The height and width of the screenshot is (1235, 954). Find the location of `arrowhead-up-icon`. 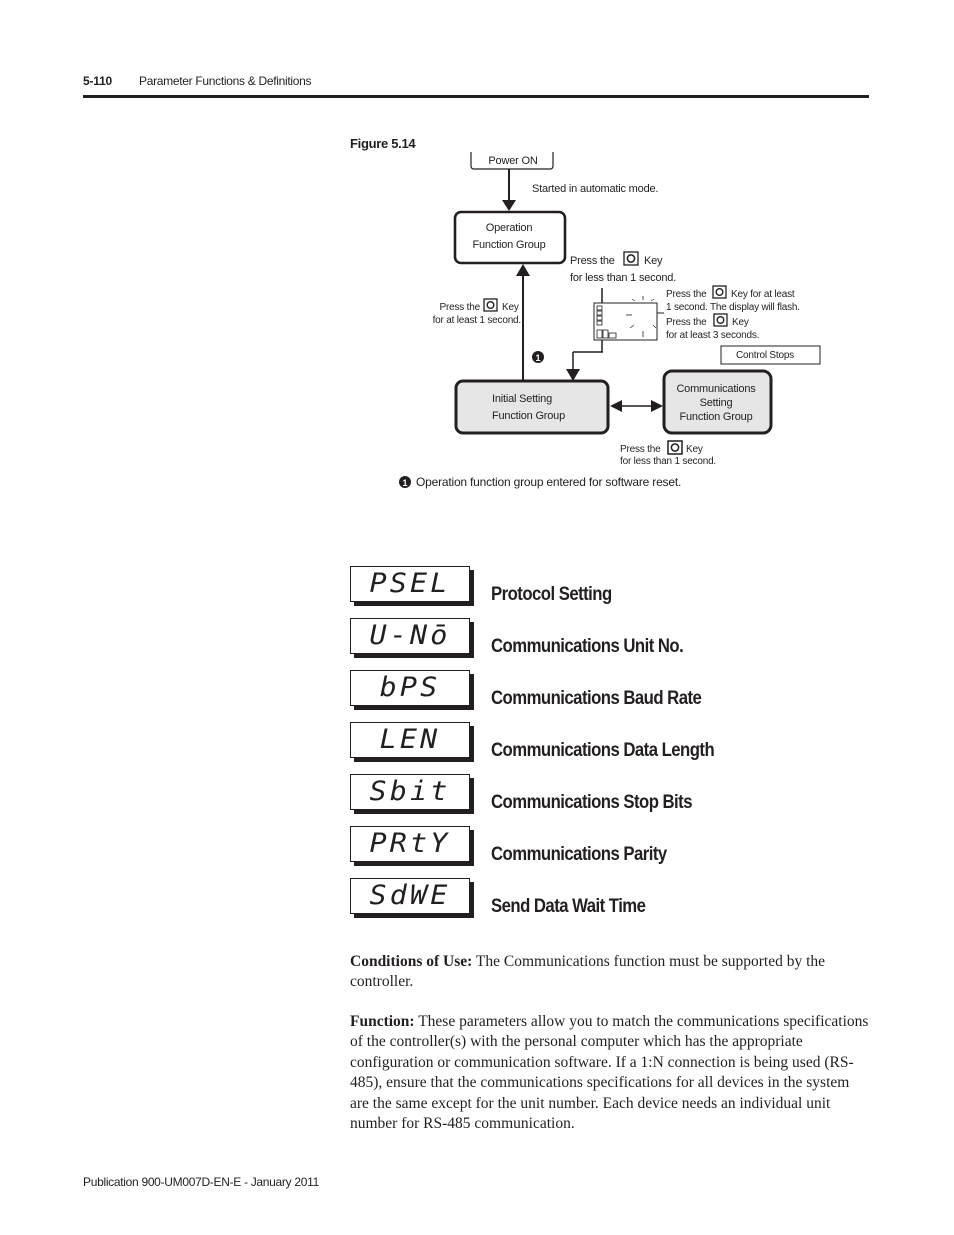

arrowhead-up-icon is located at coordinates (523, 270).